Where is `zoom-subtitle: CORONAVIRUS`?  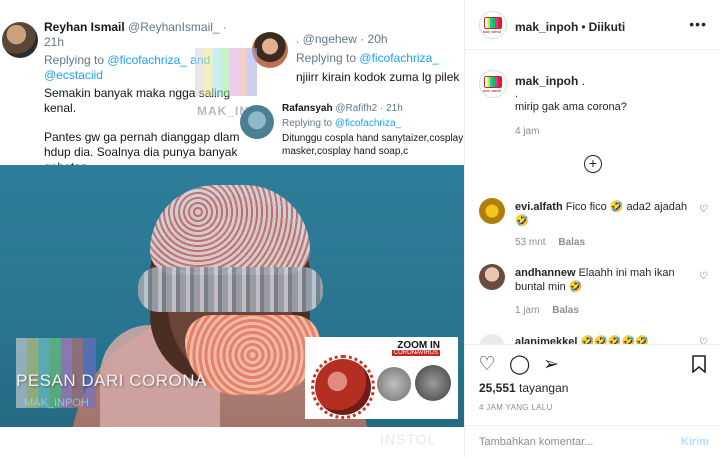 zoom-subtitle: CORONAVIRUS is located at coordinates (415, 353).